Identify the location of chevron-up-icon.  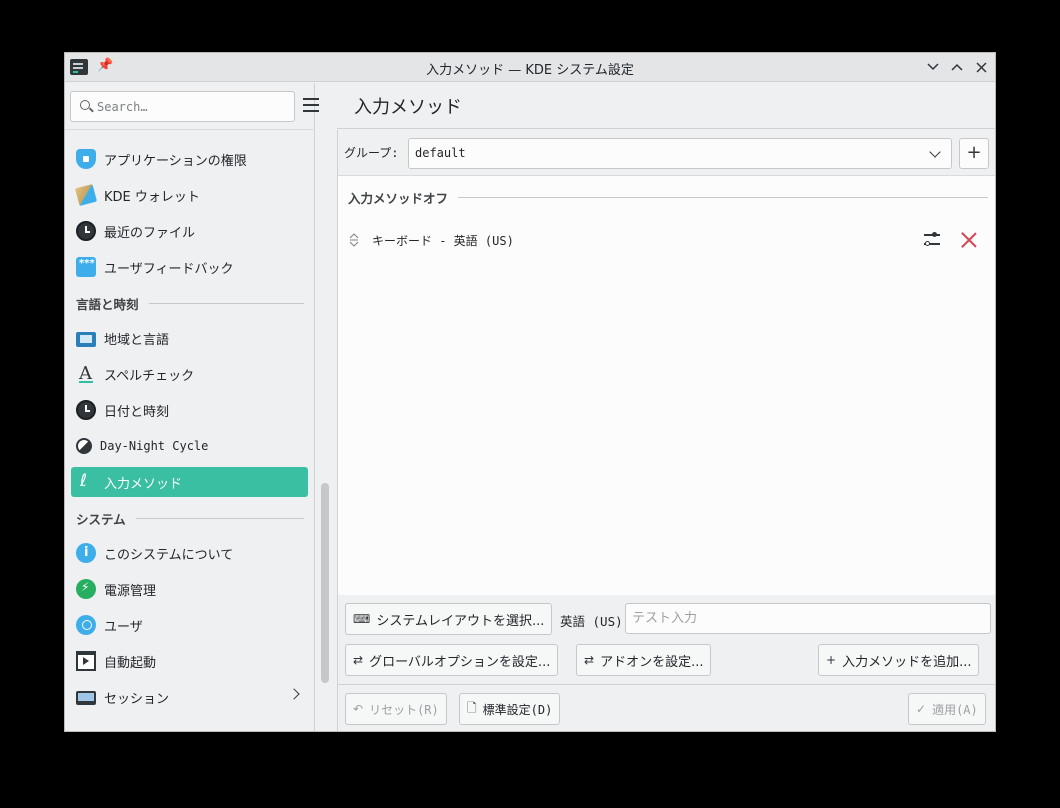
(957, 67).